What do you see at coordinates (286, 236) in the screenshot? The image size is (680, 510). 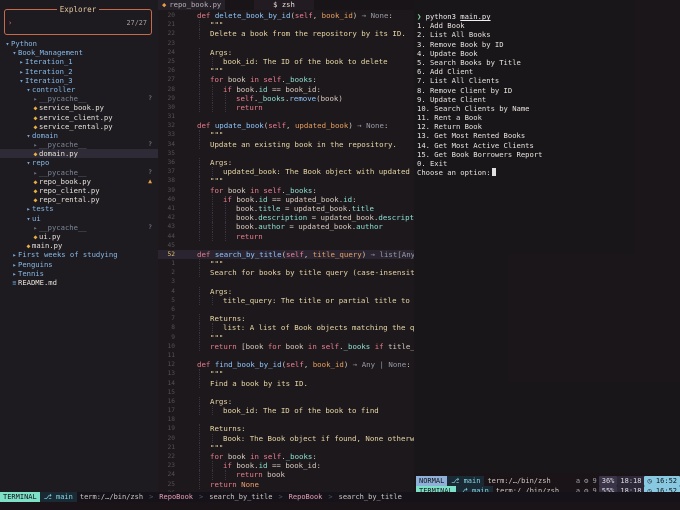 I see `code-line: 44 return` at bounding box center [286, 236].